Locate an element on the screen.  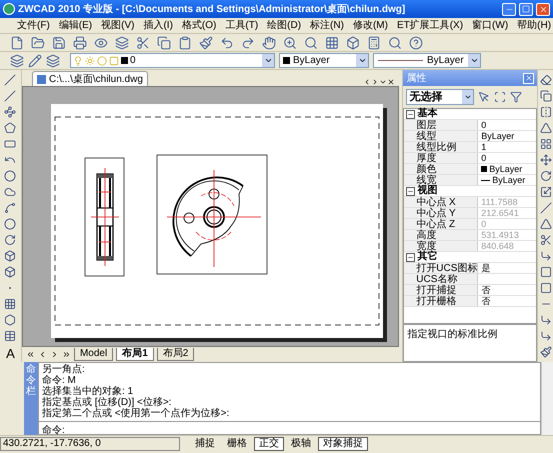
command-prompt: 命令: is located at coordinates (53, 430).